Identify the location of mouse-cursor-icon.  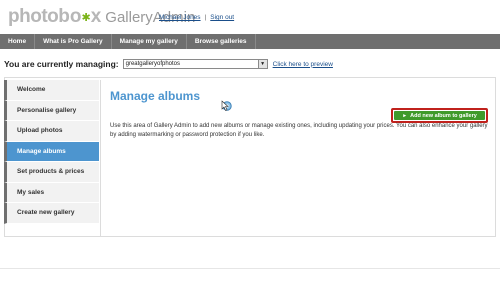
(226, 105).